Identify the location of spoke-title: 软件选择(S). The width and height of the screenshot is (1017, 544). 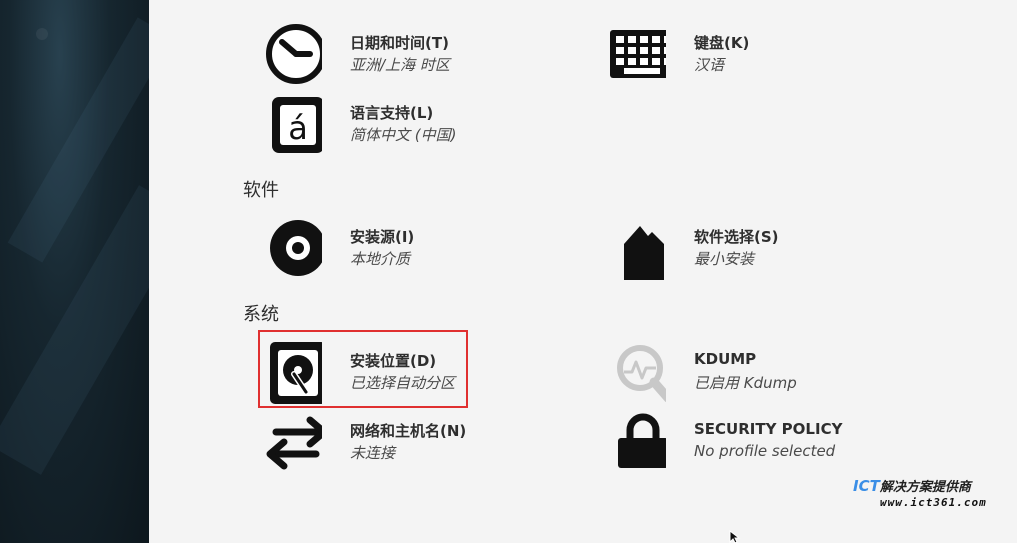
(736, 237).